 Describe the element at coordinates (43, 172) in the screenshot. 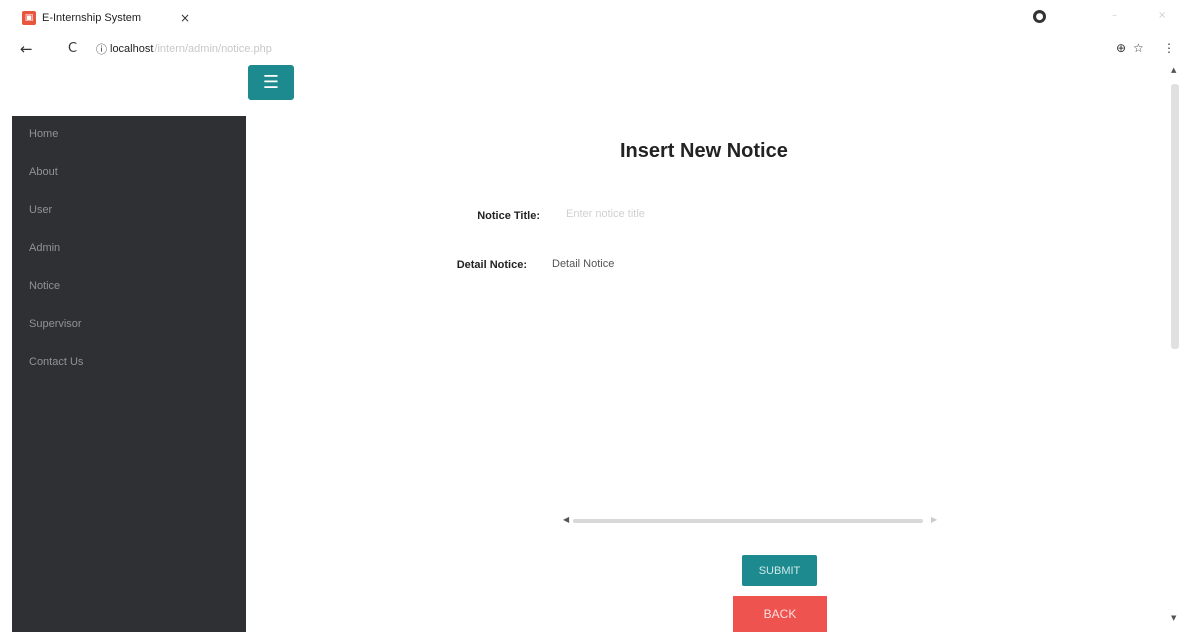

I see `sidebar-item-about: About` at that location.